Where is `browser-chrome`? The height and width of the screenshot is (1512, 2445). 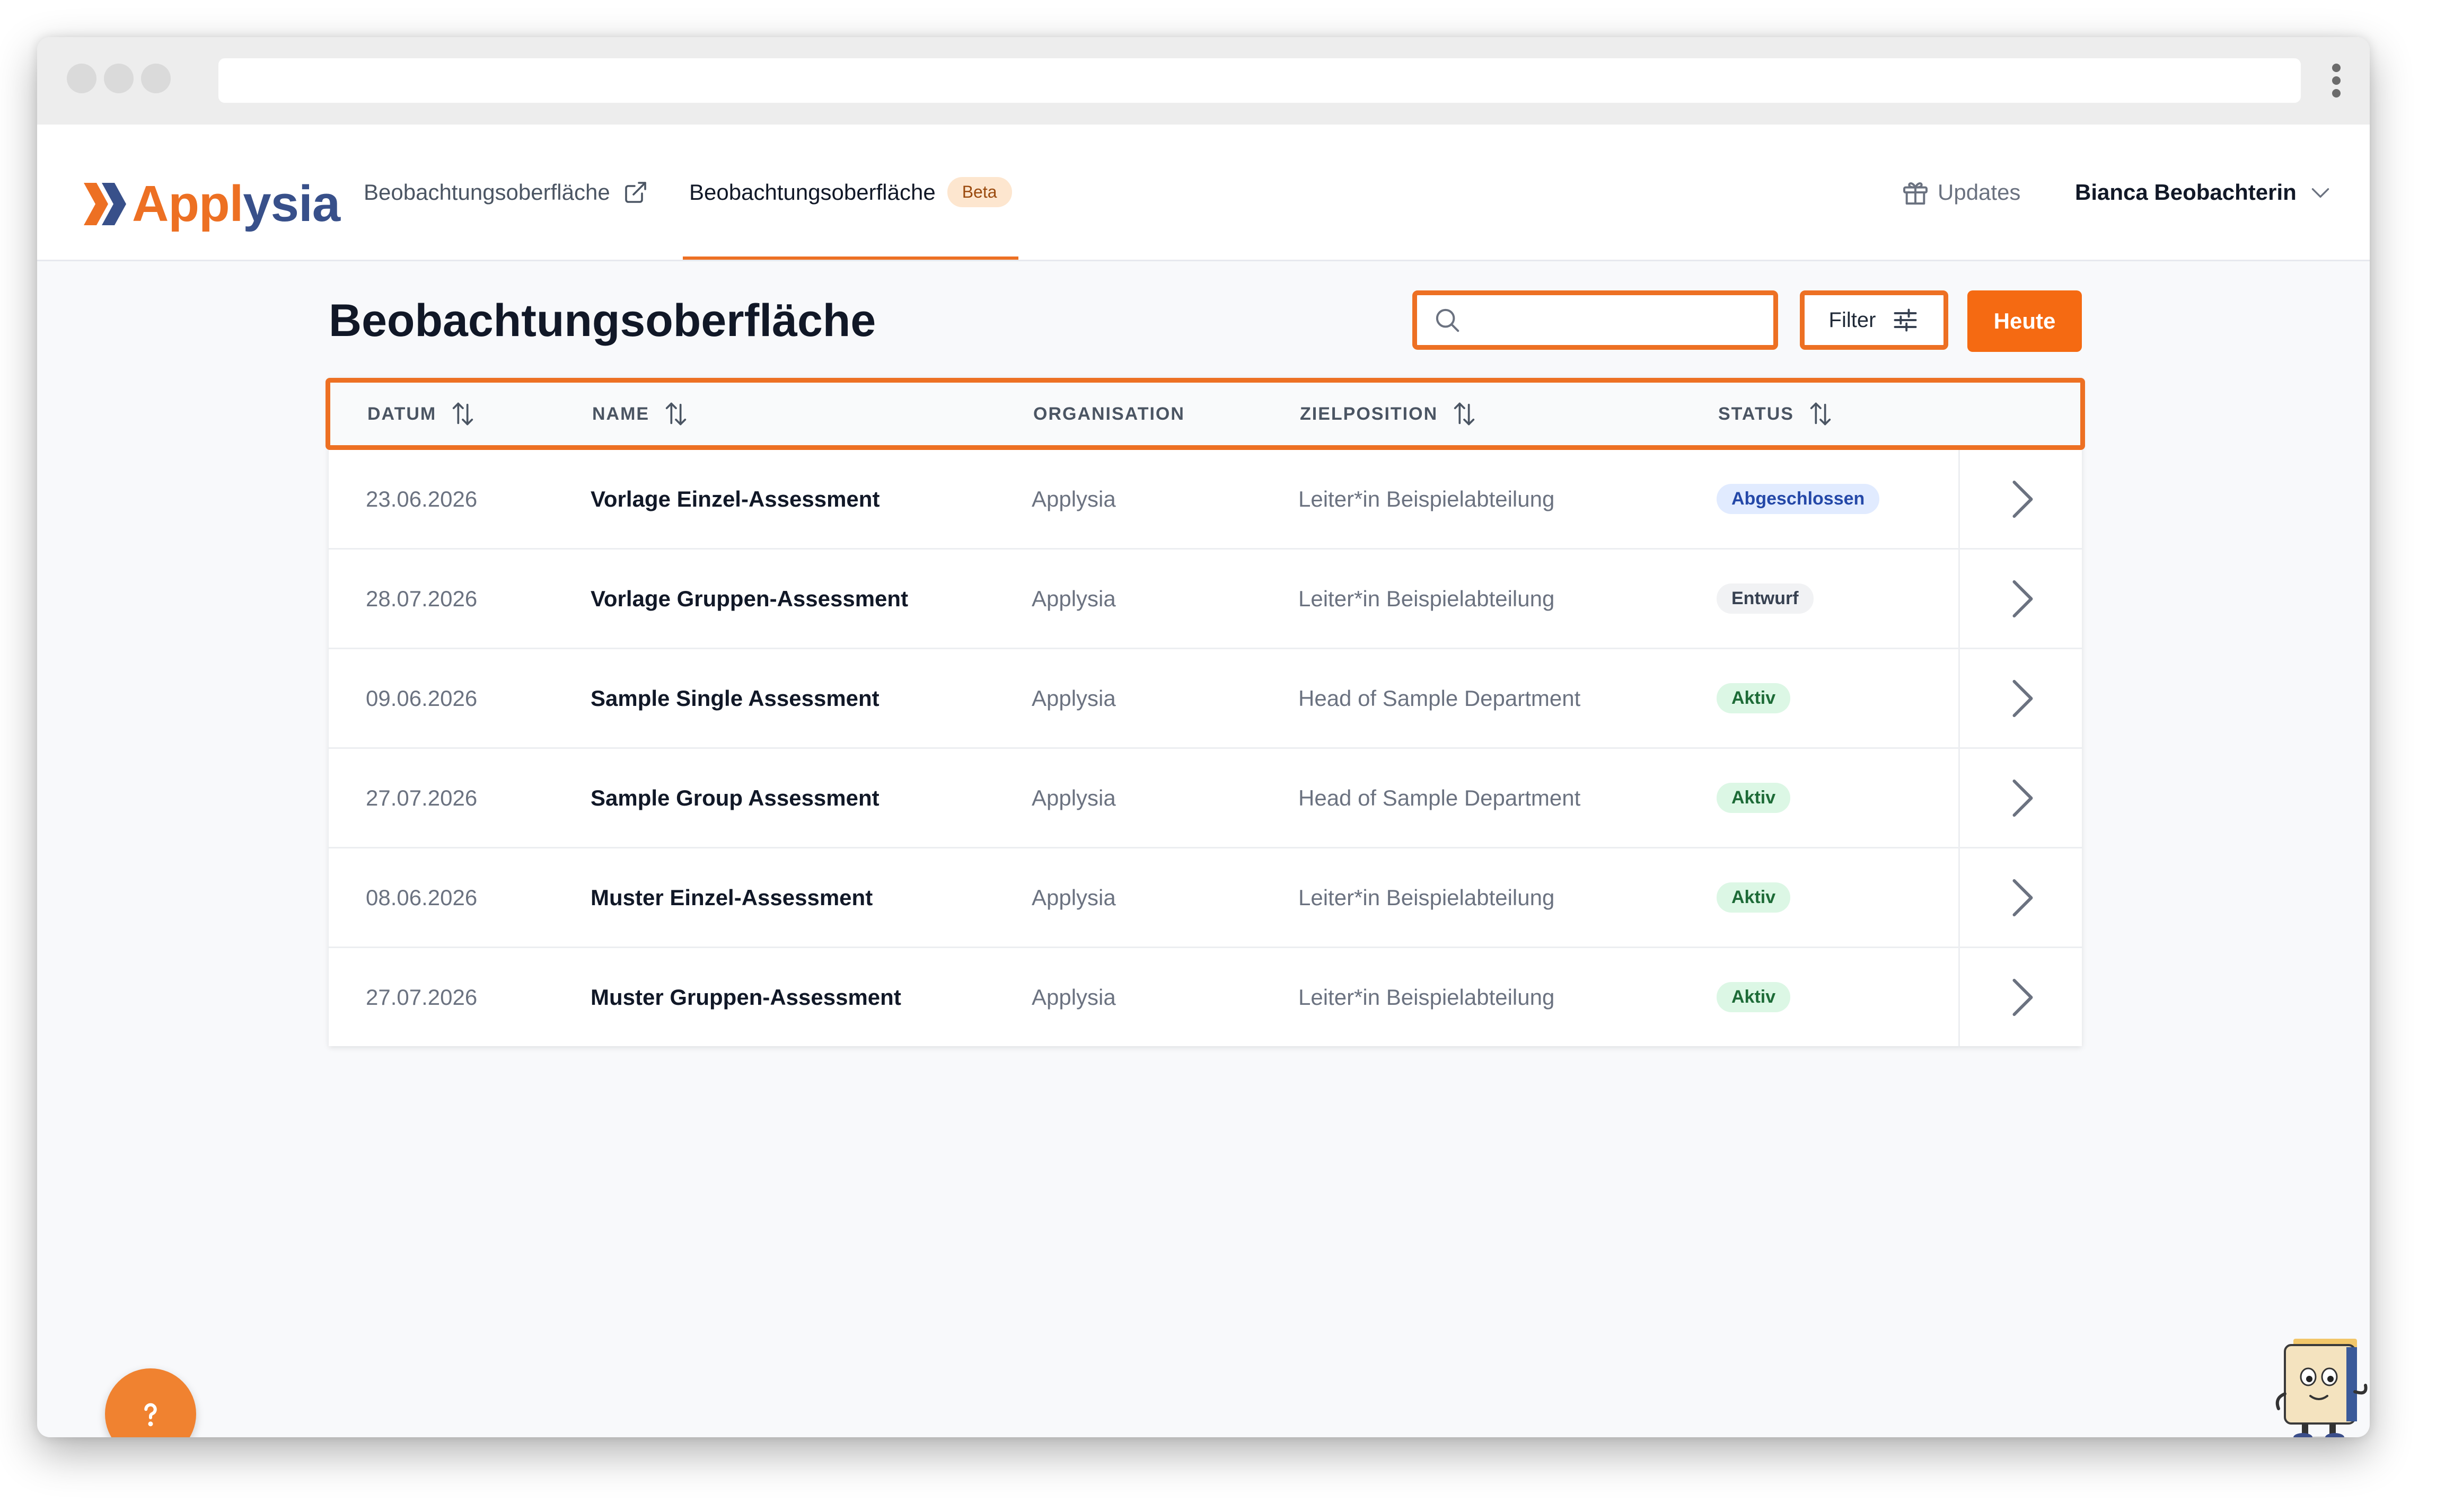
browser-chrome is located at coordinates (1203, 82).